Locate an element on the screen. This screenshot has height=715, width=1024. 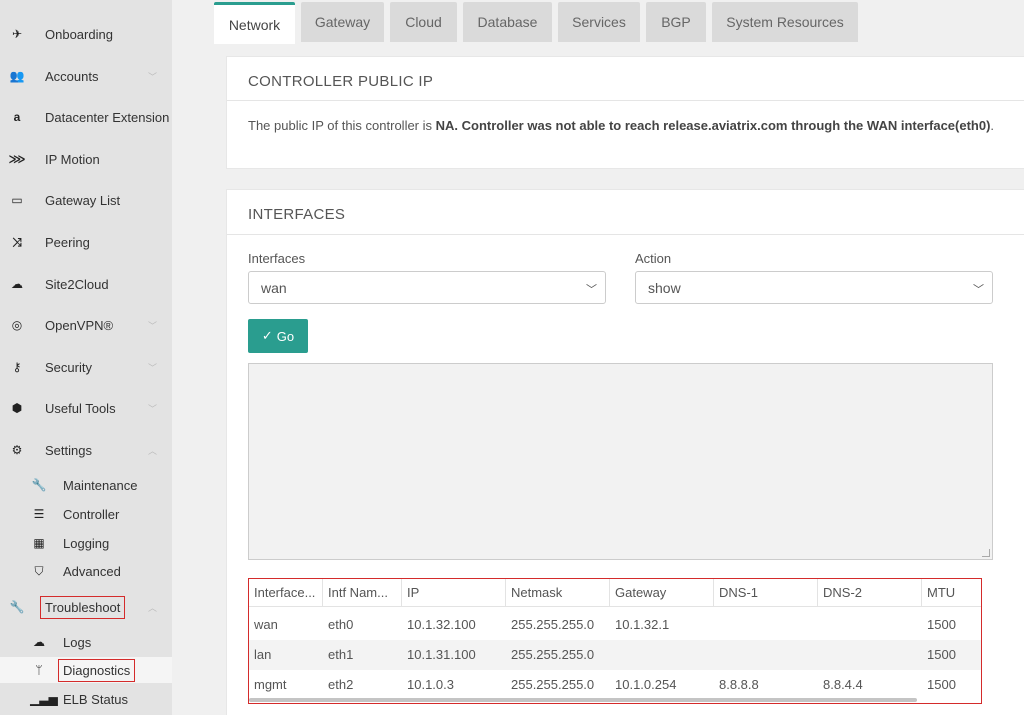
sidebar-item-label: Onboarding is located at coordinates (79, 34).